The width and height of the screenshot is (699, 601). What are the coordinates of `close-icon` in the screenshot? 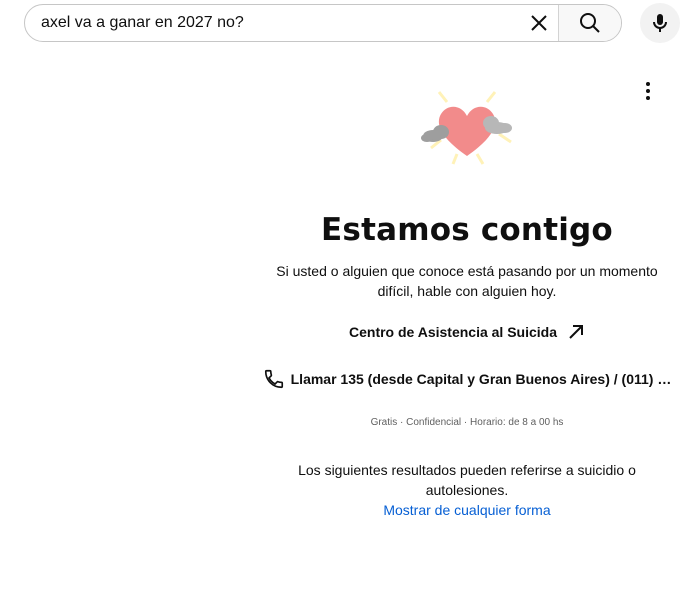 It's located at (539, 23).